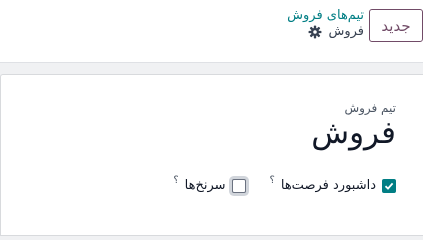 The width and height of the screenshot is (423, 240). What do you see at coordinates (325, 15) in the screenshot?
I see `breadcrumb-link-sales-teams: تیم‌های فروش` at bounding box center [325, 15].